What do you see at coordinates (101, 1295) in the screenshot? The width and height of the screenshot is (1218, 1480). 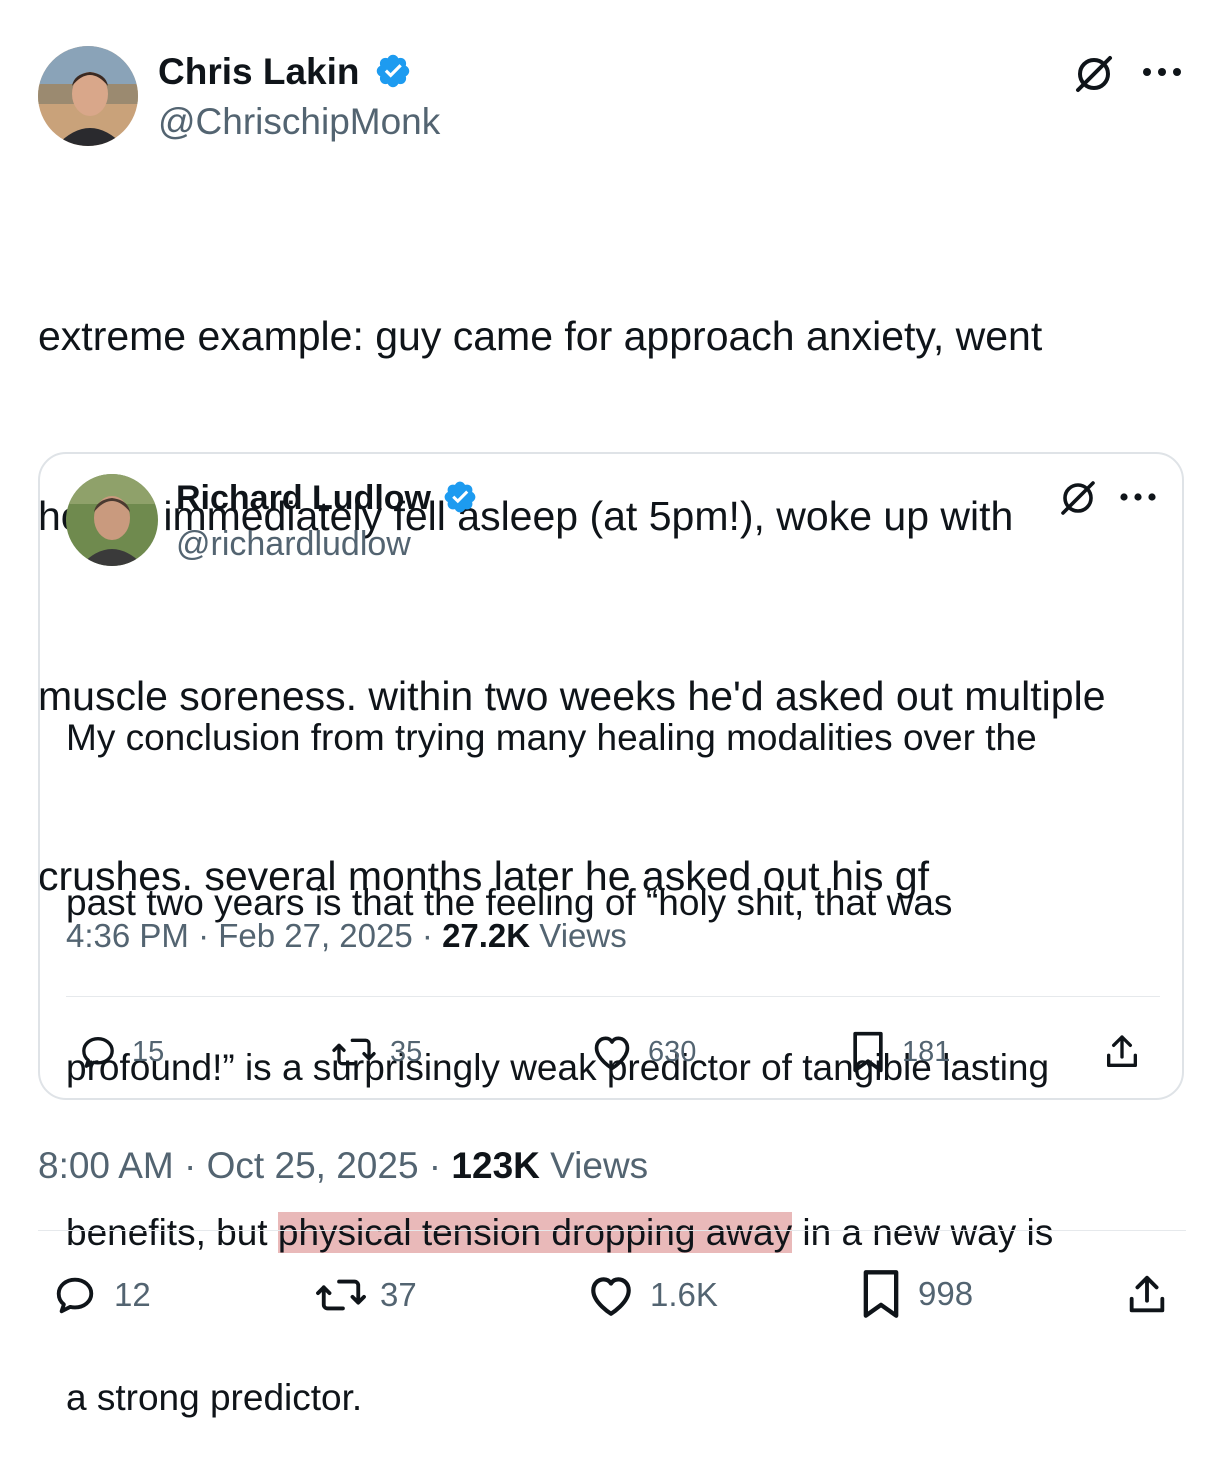 I see `reply-button: 12` at bounding box center [101, 1295].